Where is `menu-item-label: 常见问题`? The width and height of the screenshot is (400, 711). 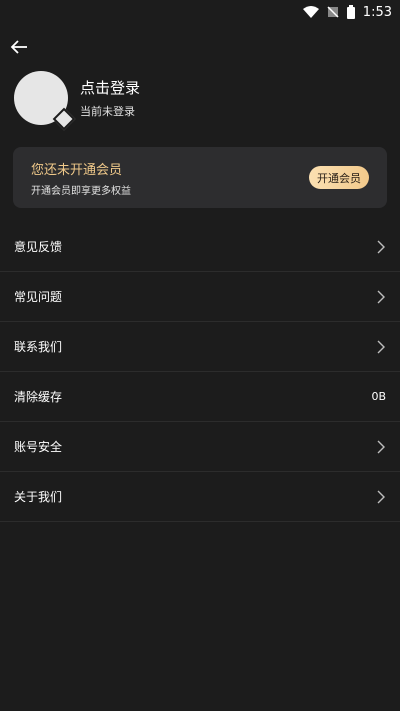 menu-item-label: 常见问题 is located at coordinates (38, 297).